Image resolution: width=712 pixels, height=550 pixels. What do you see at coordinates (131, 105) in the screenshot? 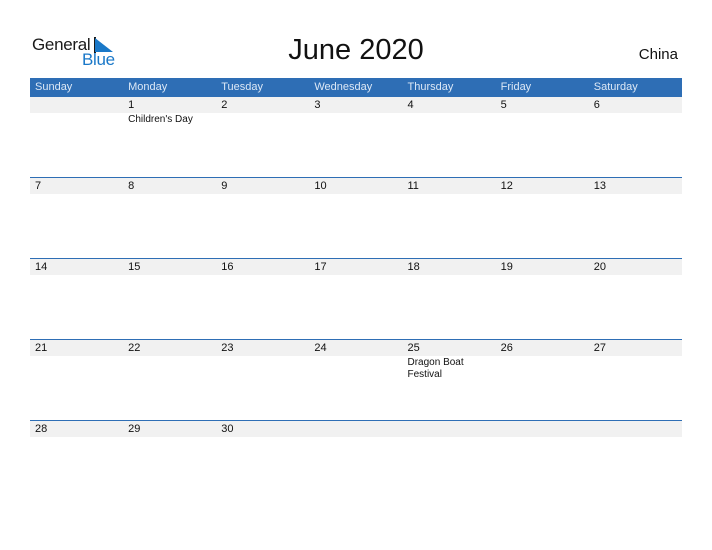
I see `day-number: 1` at bounding box center [131, 105].